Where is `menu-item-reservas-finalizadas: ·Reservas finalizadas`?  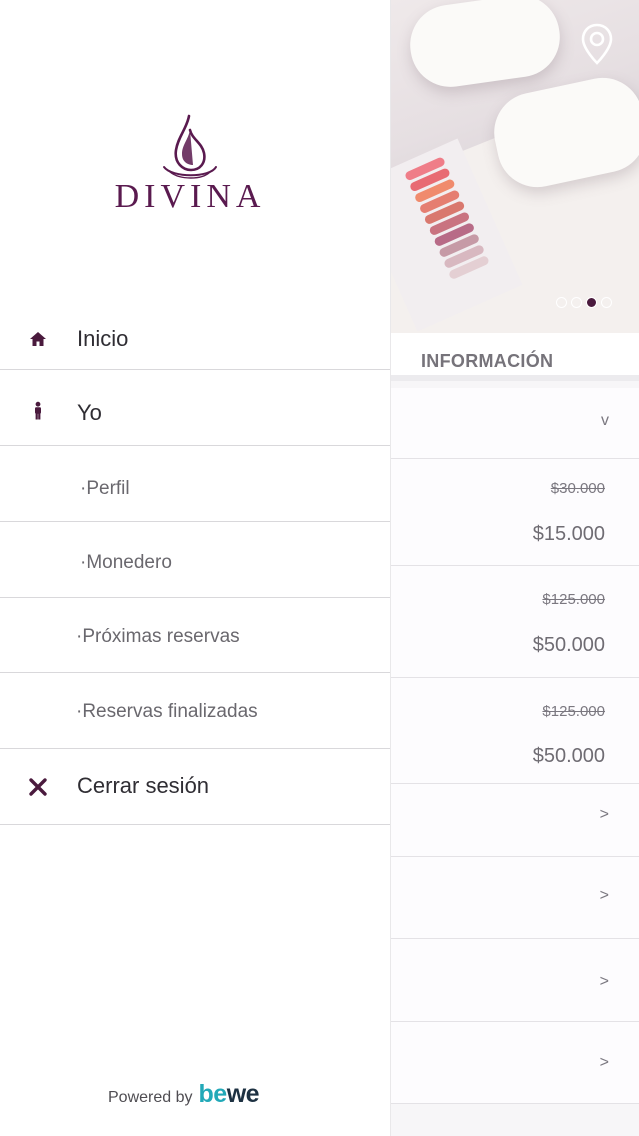
menu-item-reservas-finalizadas: ·Reservas finalizadas is located at coordinates (195, 711).